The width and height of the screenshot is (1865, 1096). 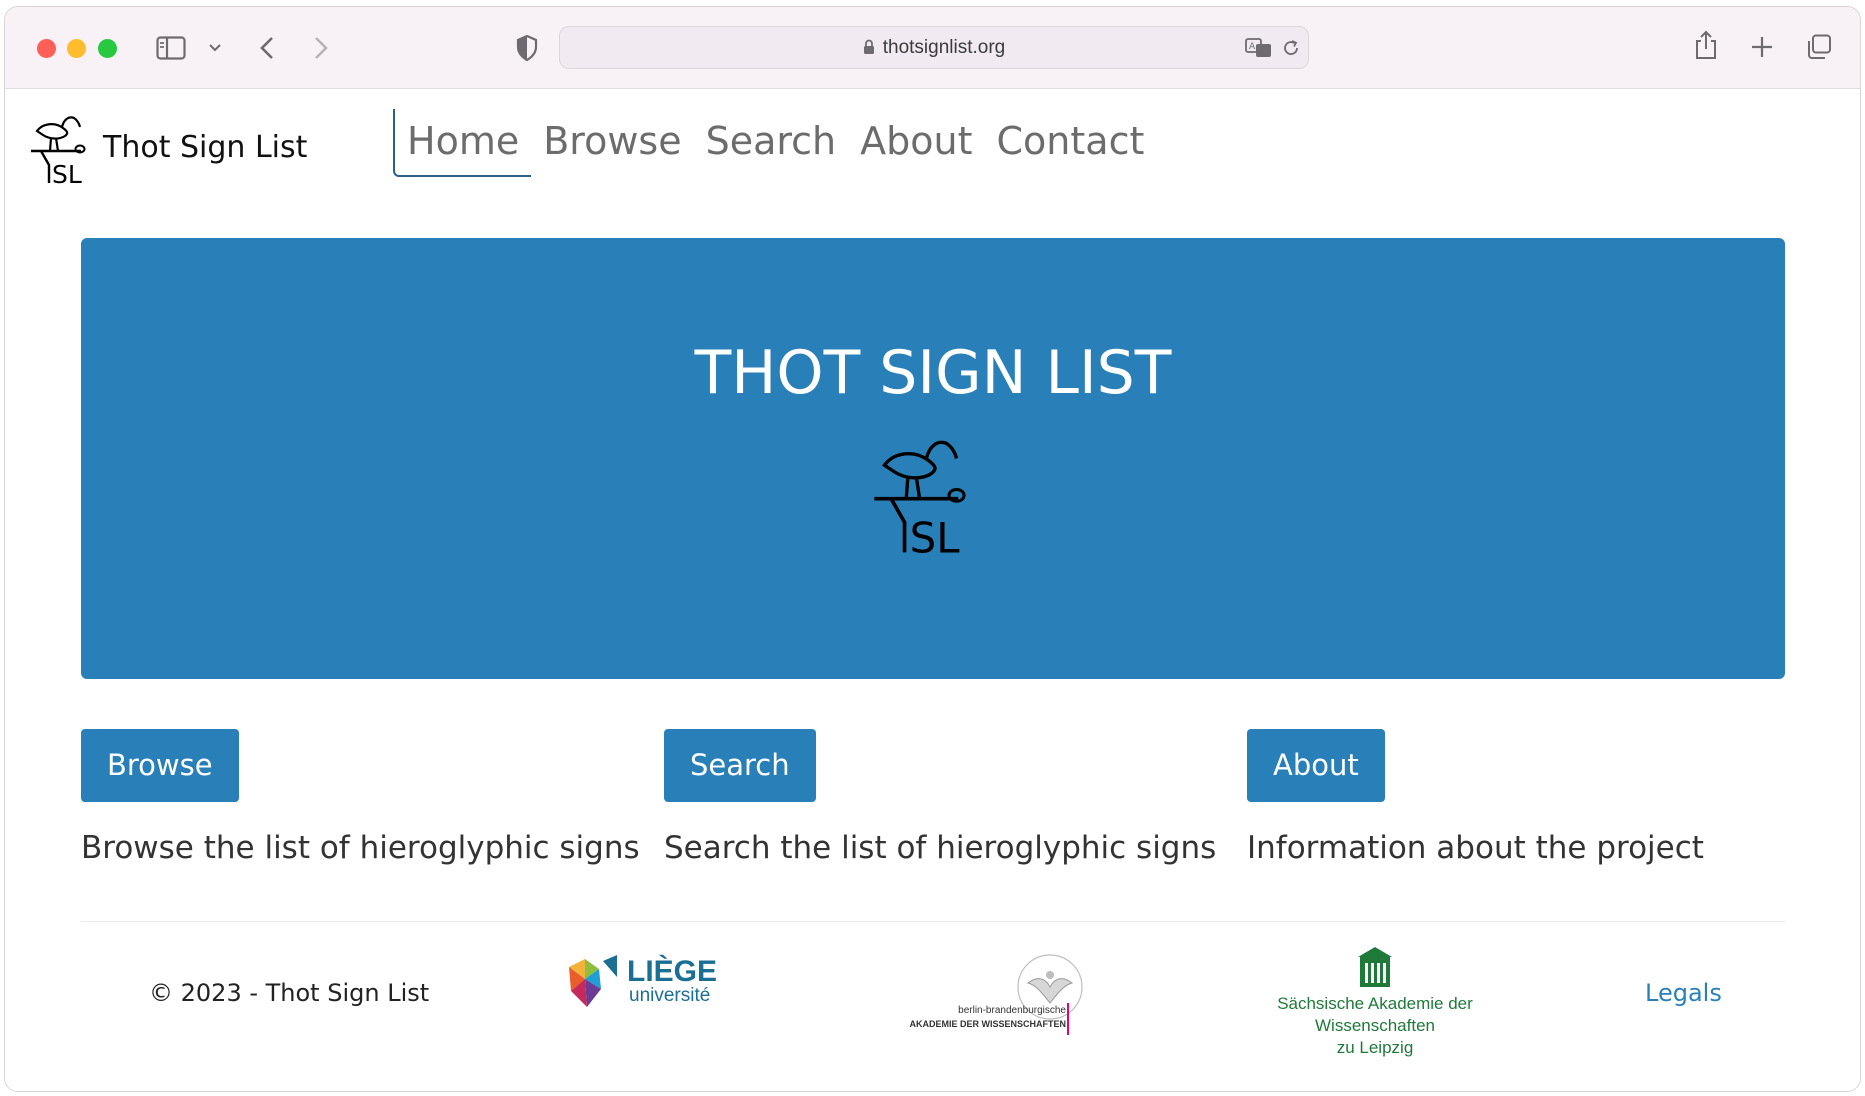 I want to click on address-bar: thotsignlist.org A, so click(x=934, y=47).